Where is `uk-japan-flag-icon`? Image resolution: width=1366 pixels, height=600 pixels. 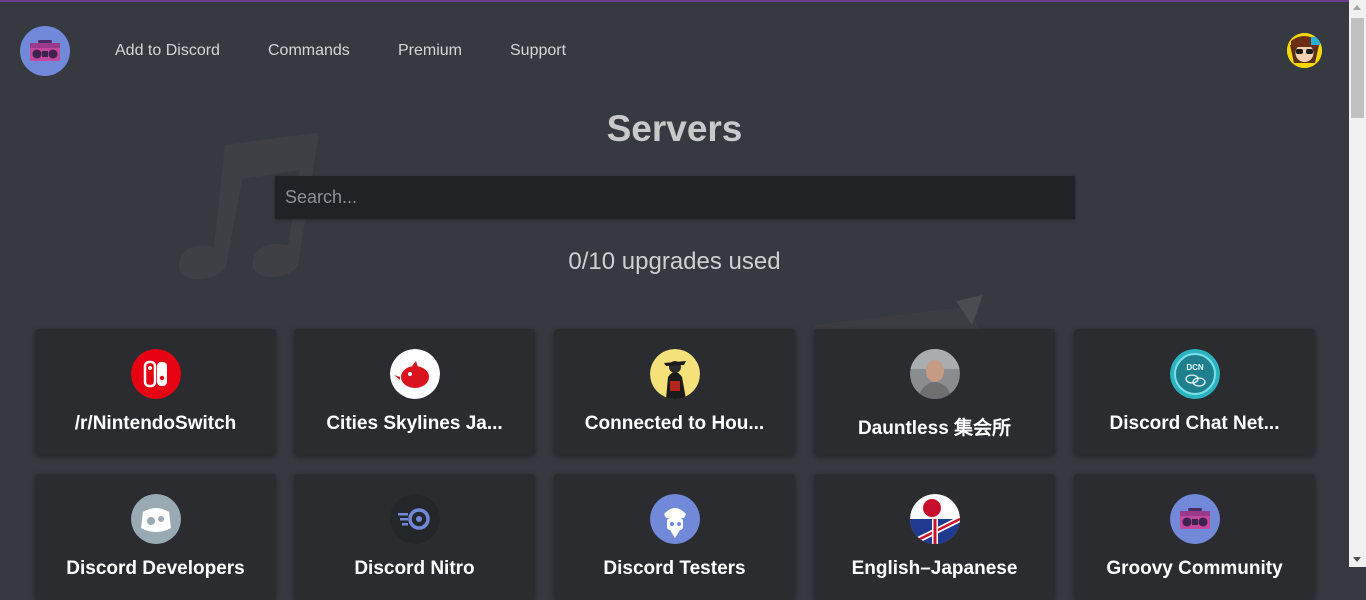
uk-japan-flag-icon is located at coordinates (935, 519).